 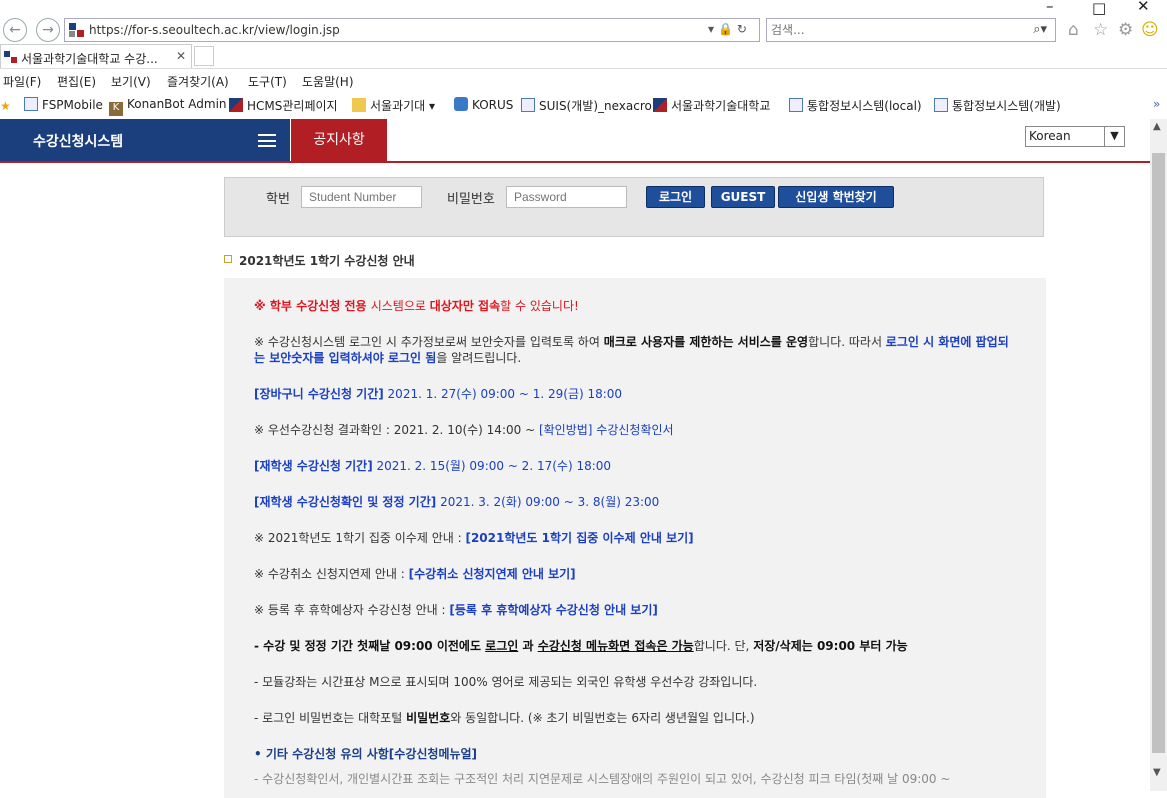 What do you see at coordinates (1073, 30) in the screenshot?
I see `home-icon: ⌂` at bounding box center [1073, 30].